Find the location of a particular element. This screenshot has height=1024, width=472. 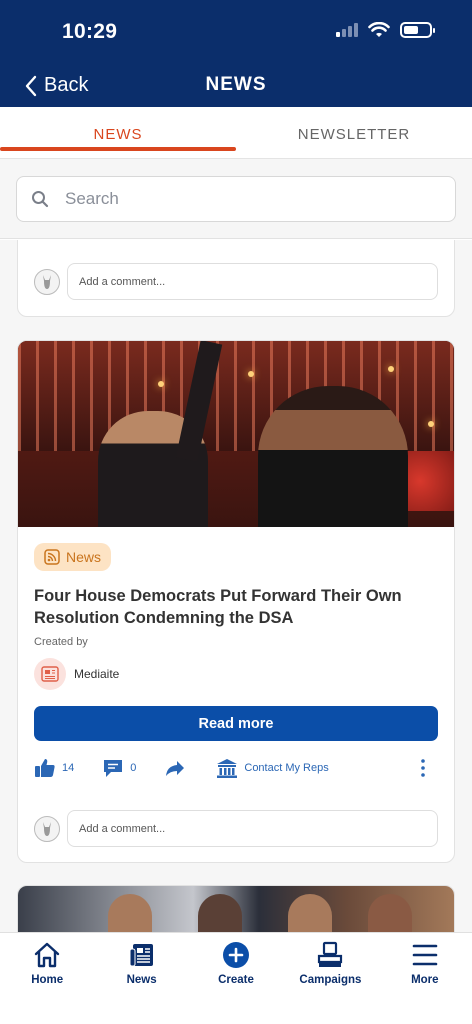

home-icon is located at coordinates (47, 955).